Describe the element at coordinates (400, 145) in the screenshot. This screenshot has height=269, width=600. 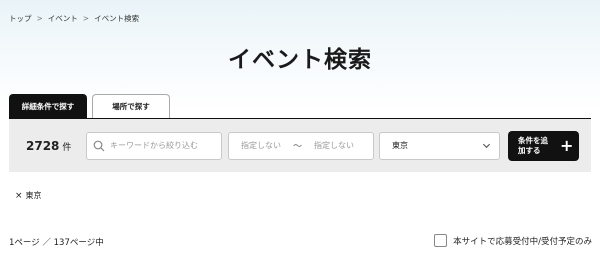
I see `prefecture-value: 東京` at that location.